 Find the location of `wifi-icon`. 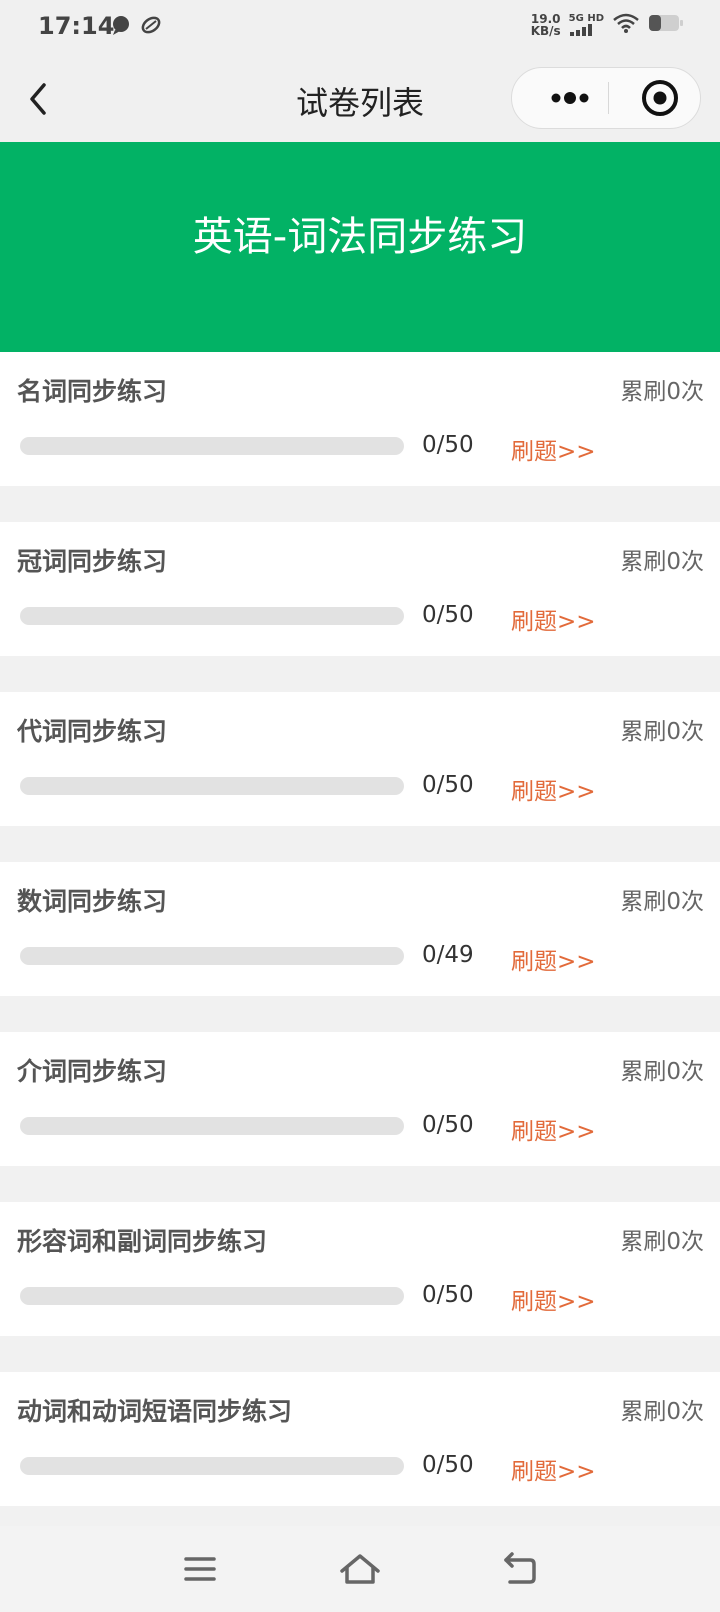

wifi-icon is located at coordinates (626, 25).